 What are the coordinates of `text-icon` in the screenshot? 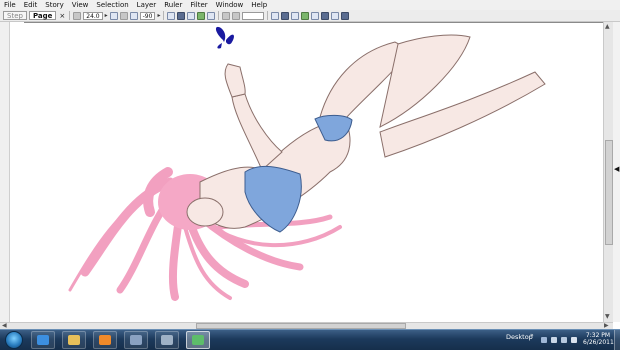 It's located at (315, 15).